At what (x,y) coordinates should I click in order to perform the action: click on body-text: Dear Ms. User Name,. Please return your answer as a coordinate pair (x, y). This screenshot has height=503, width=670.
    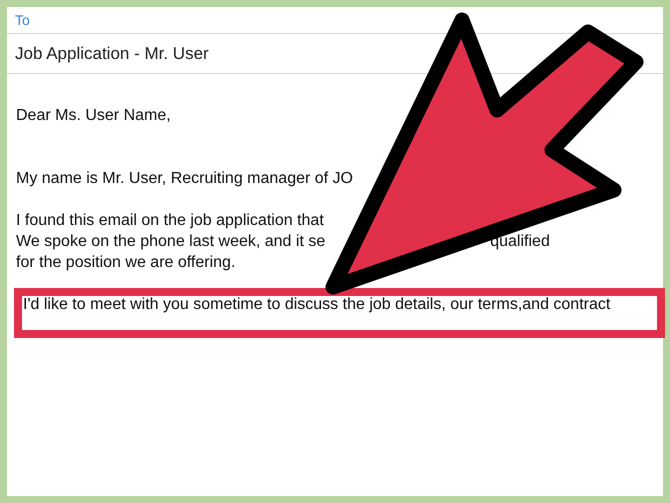
    Looking at the image, I should click on (93, 116).